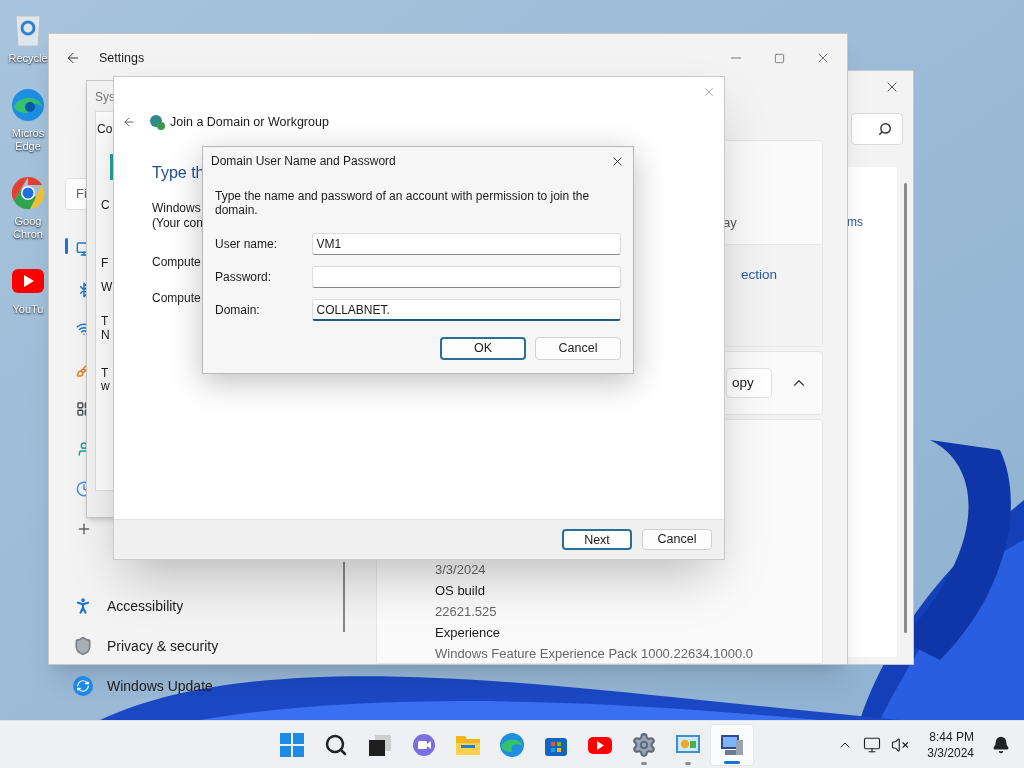 Image resolution: width=1024 pixels, height=768 pixels. What do you see at coordinates (244, 277) in the screenshot?
I see `field-label: Password:` at bounding box center [244, 277].